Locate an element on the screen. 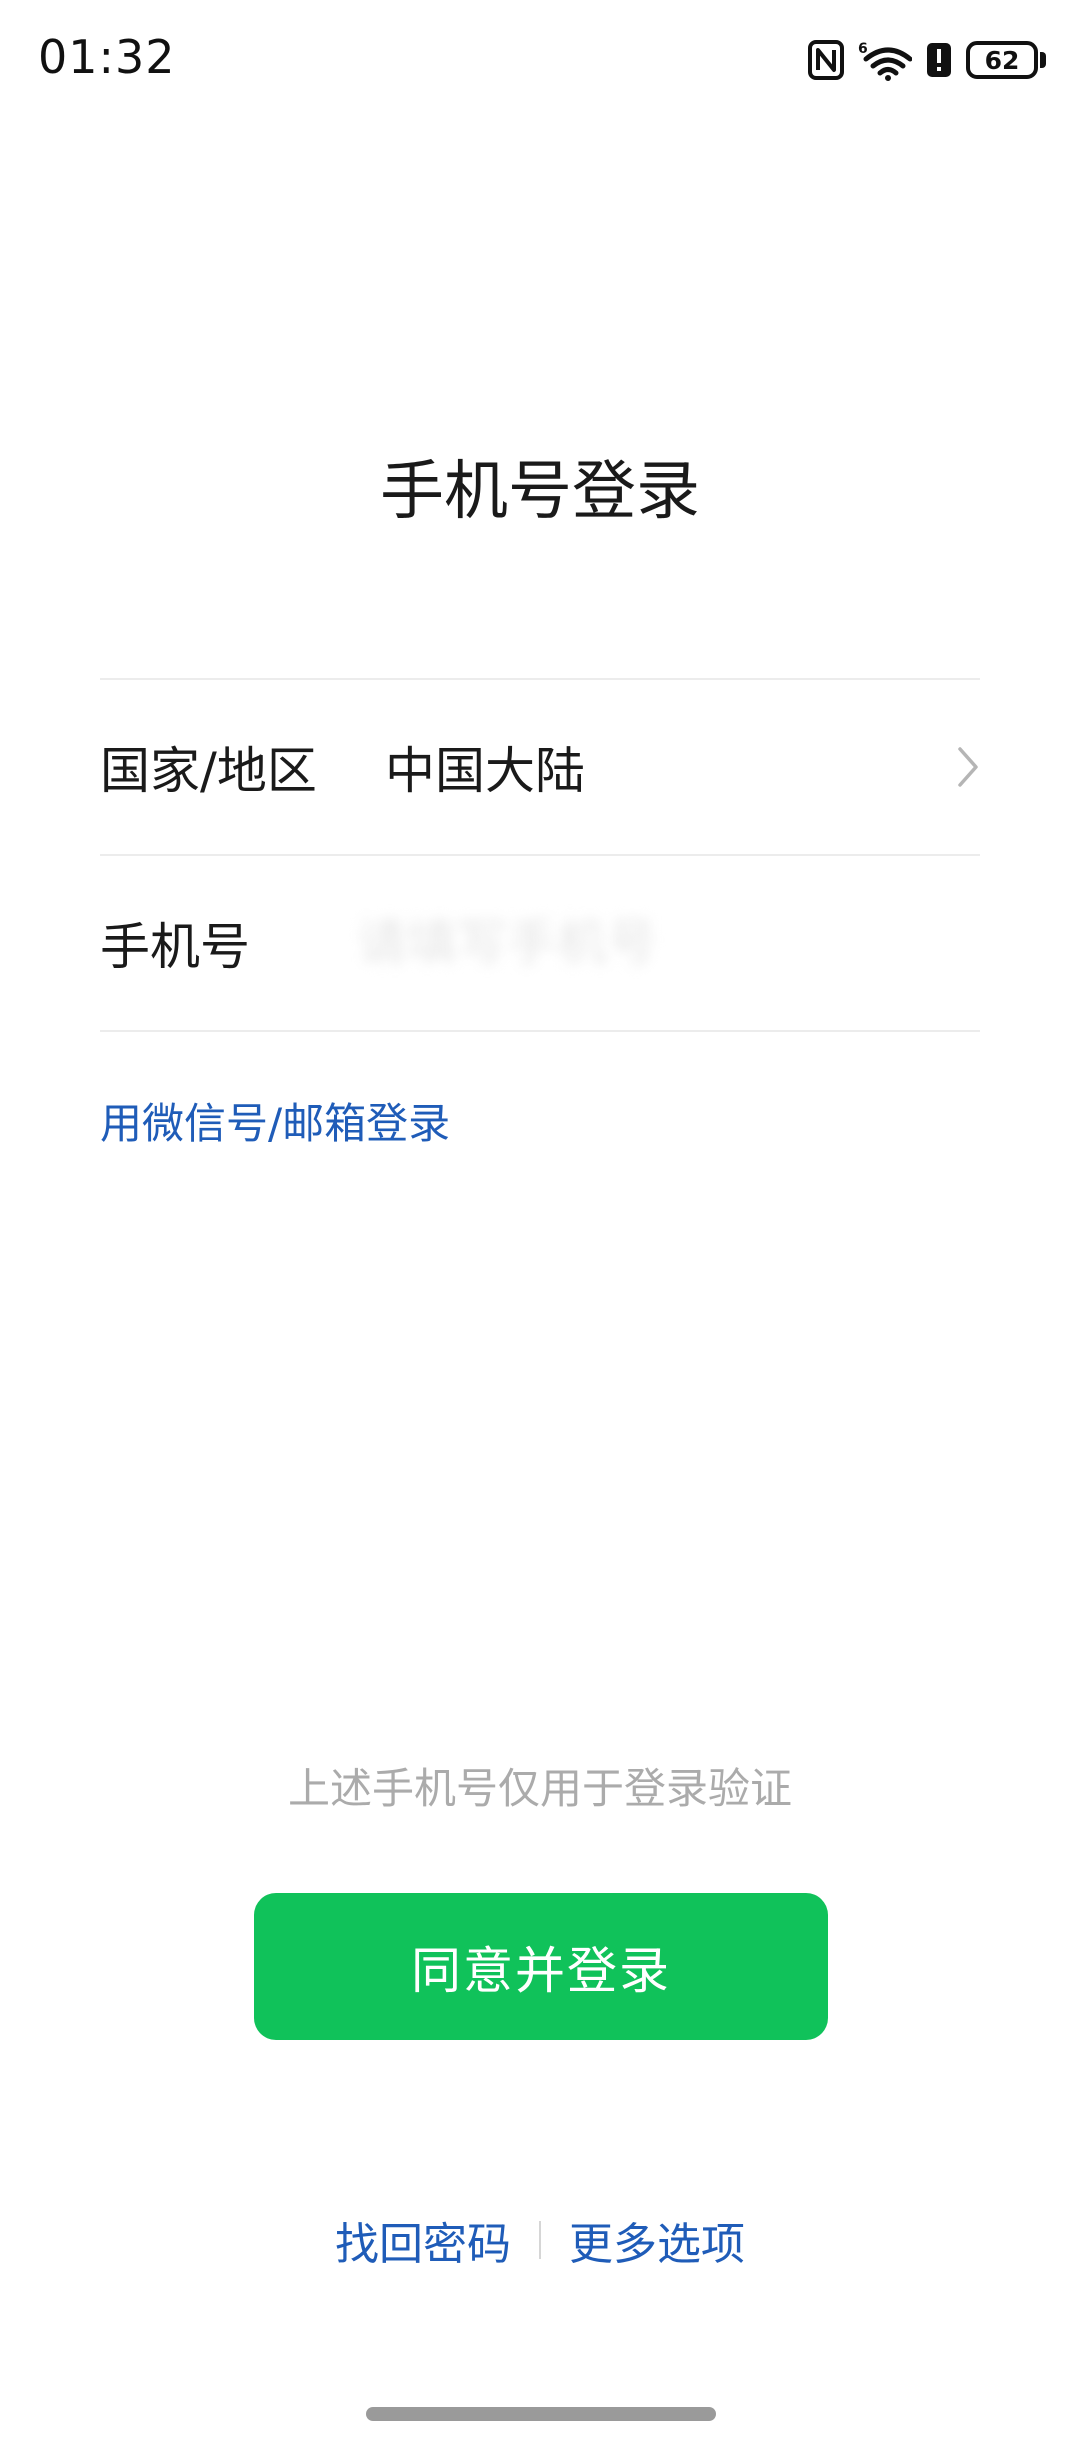 The height and width of the screenshot is (2440, 1080). status-time: 01:32 is located at coordinates (107, 57).